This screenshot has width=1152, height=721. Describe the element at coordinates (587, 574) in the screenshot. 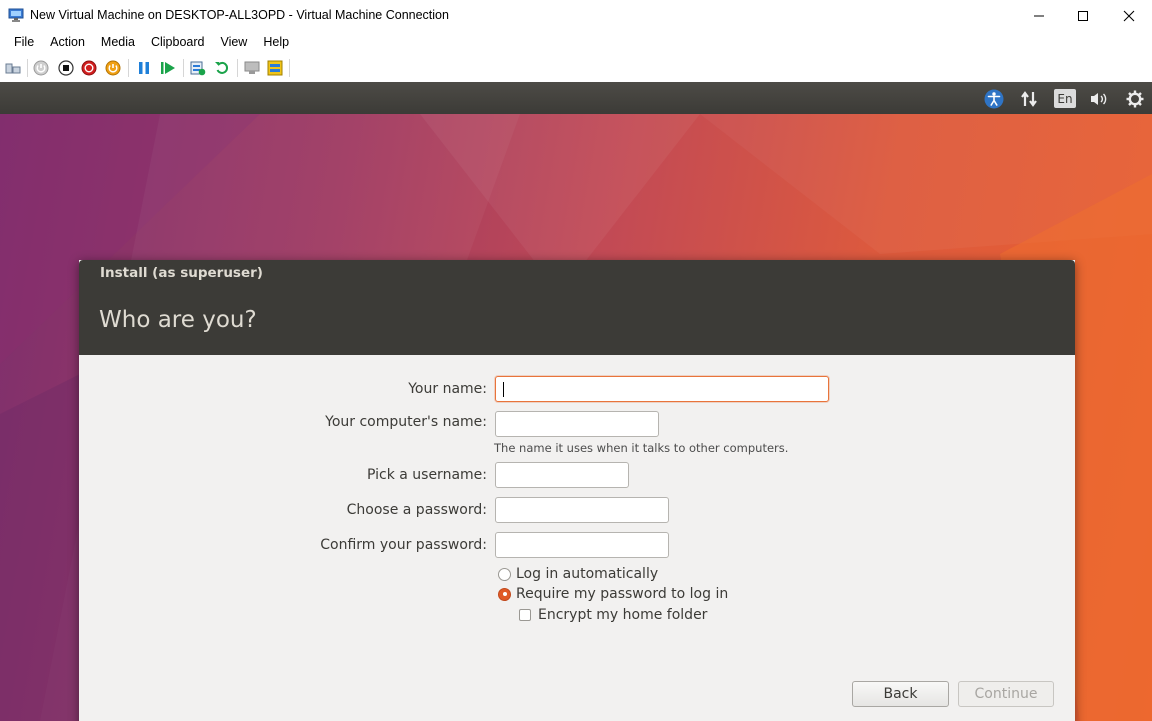

I see `auto-login-label: Log in automatically` at that location.